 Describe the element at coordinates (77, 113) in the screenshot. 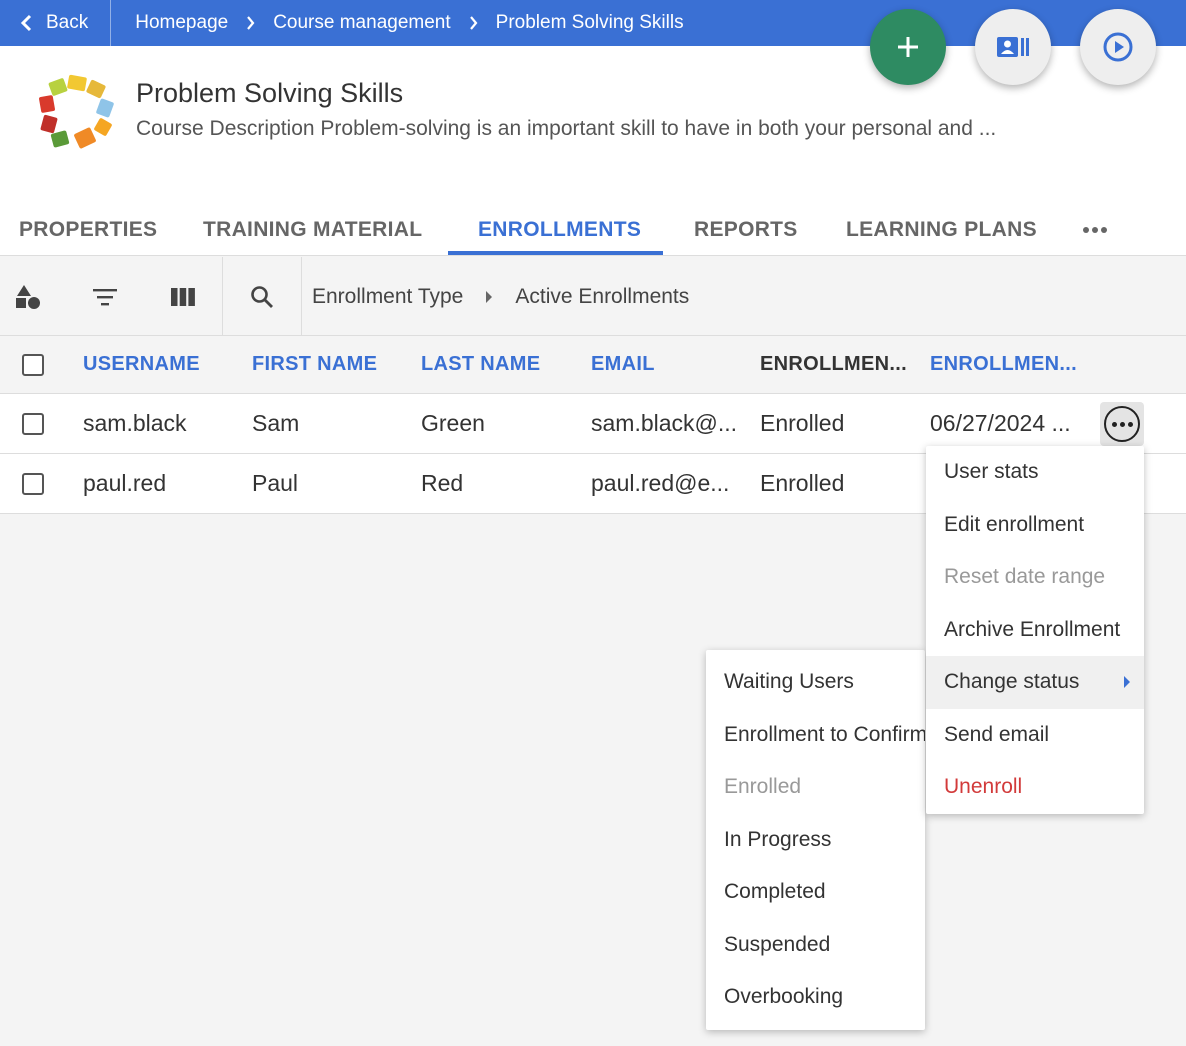

I see `course-logo` at that location.